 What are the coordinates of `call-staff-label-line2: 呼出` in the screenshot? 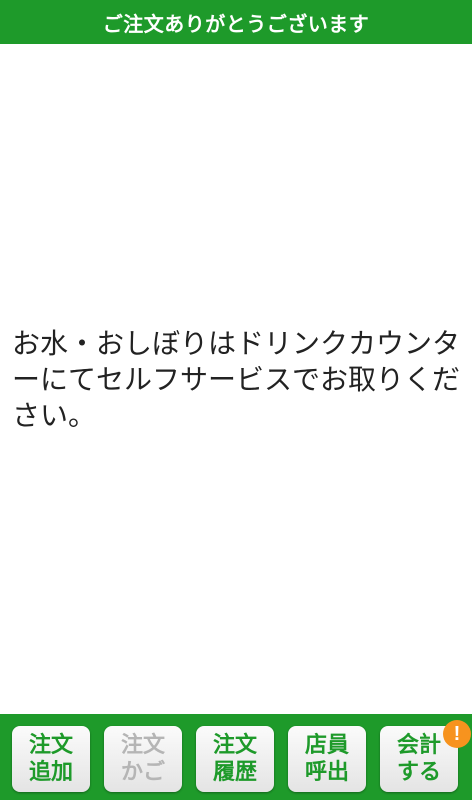 It's located at (326, 772).